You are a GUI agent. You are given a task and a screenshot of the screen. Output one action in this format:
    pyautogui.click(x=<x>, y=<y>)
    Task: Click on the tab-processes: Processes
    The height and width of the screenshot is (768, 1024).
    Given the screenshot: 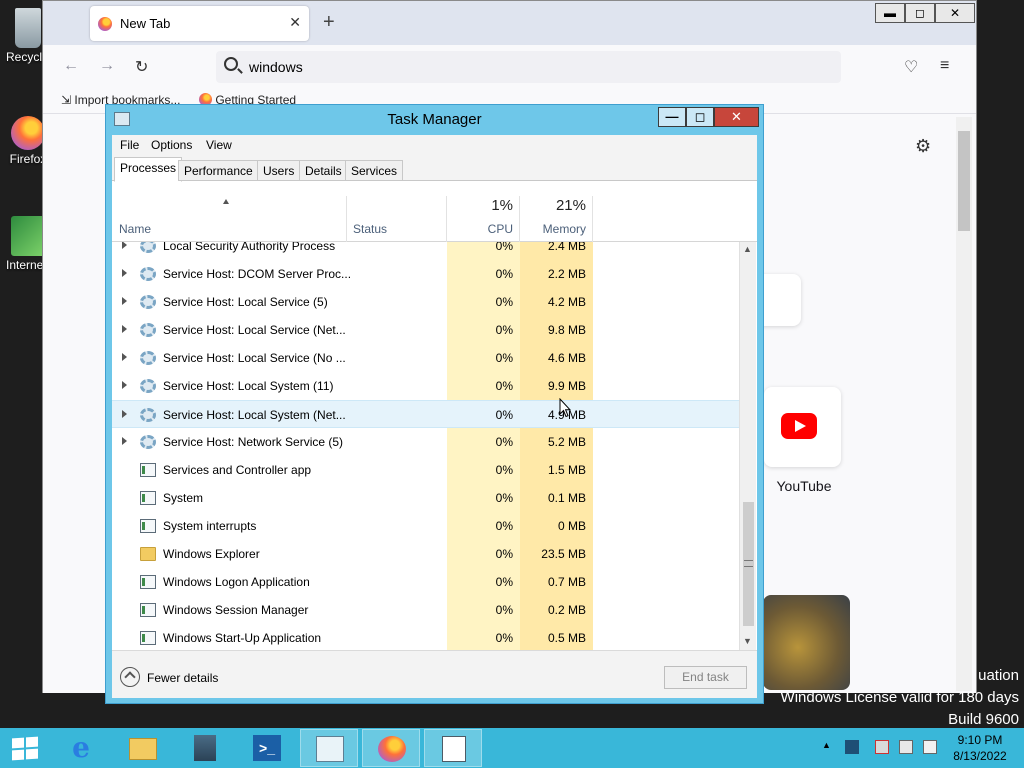 What is the action you would take?
    pyautogui.click(x=148, y=169)
    